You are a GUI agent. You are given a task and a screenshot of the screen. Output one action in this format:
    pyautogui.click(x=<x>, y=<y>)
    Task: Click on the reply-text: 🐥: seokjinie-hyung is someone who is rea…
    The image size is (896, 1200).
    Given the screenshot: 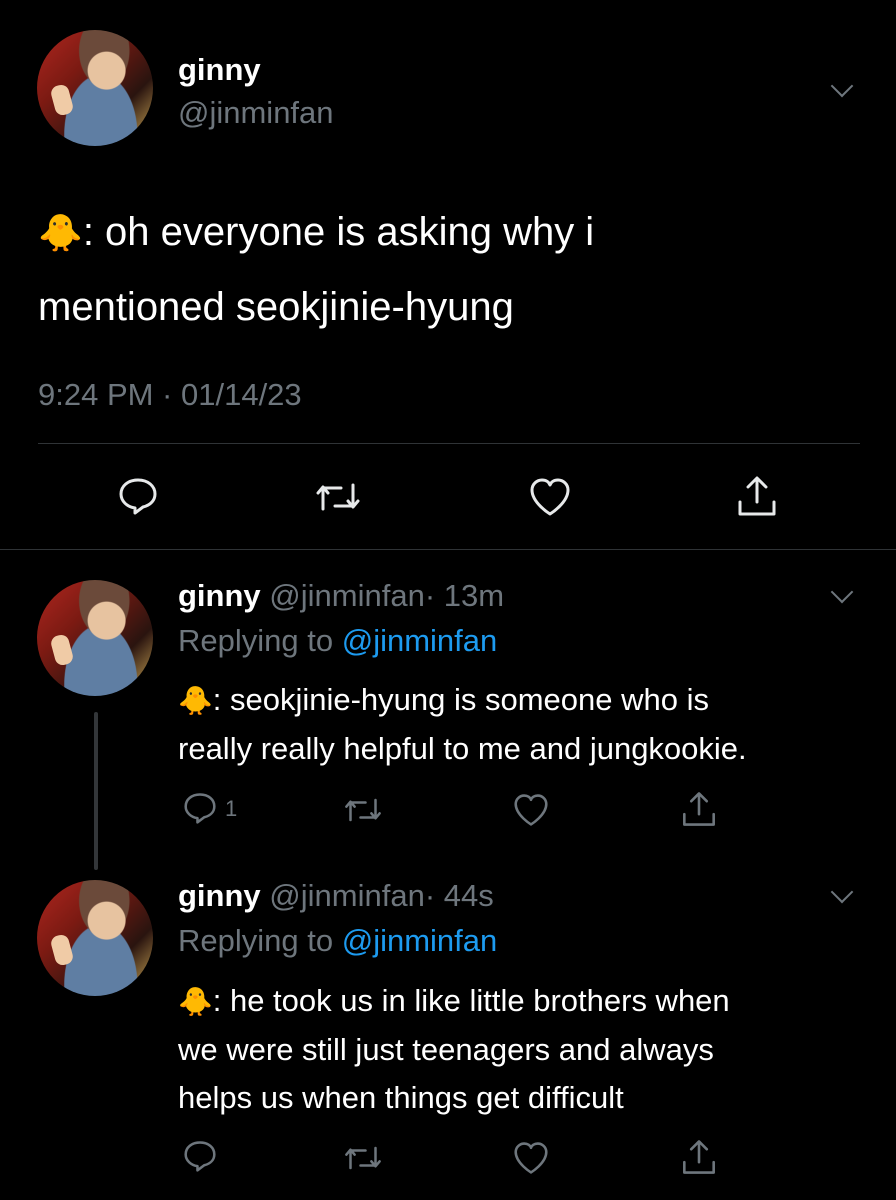 What is the action you would take?
    pyautogui.click(x=528, y=724)
    